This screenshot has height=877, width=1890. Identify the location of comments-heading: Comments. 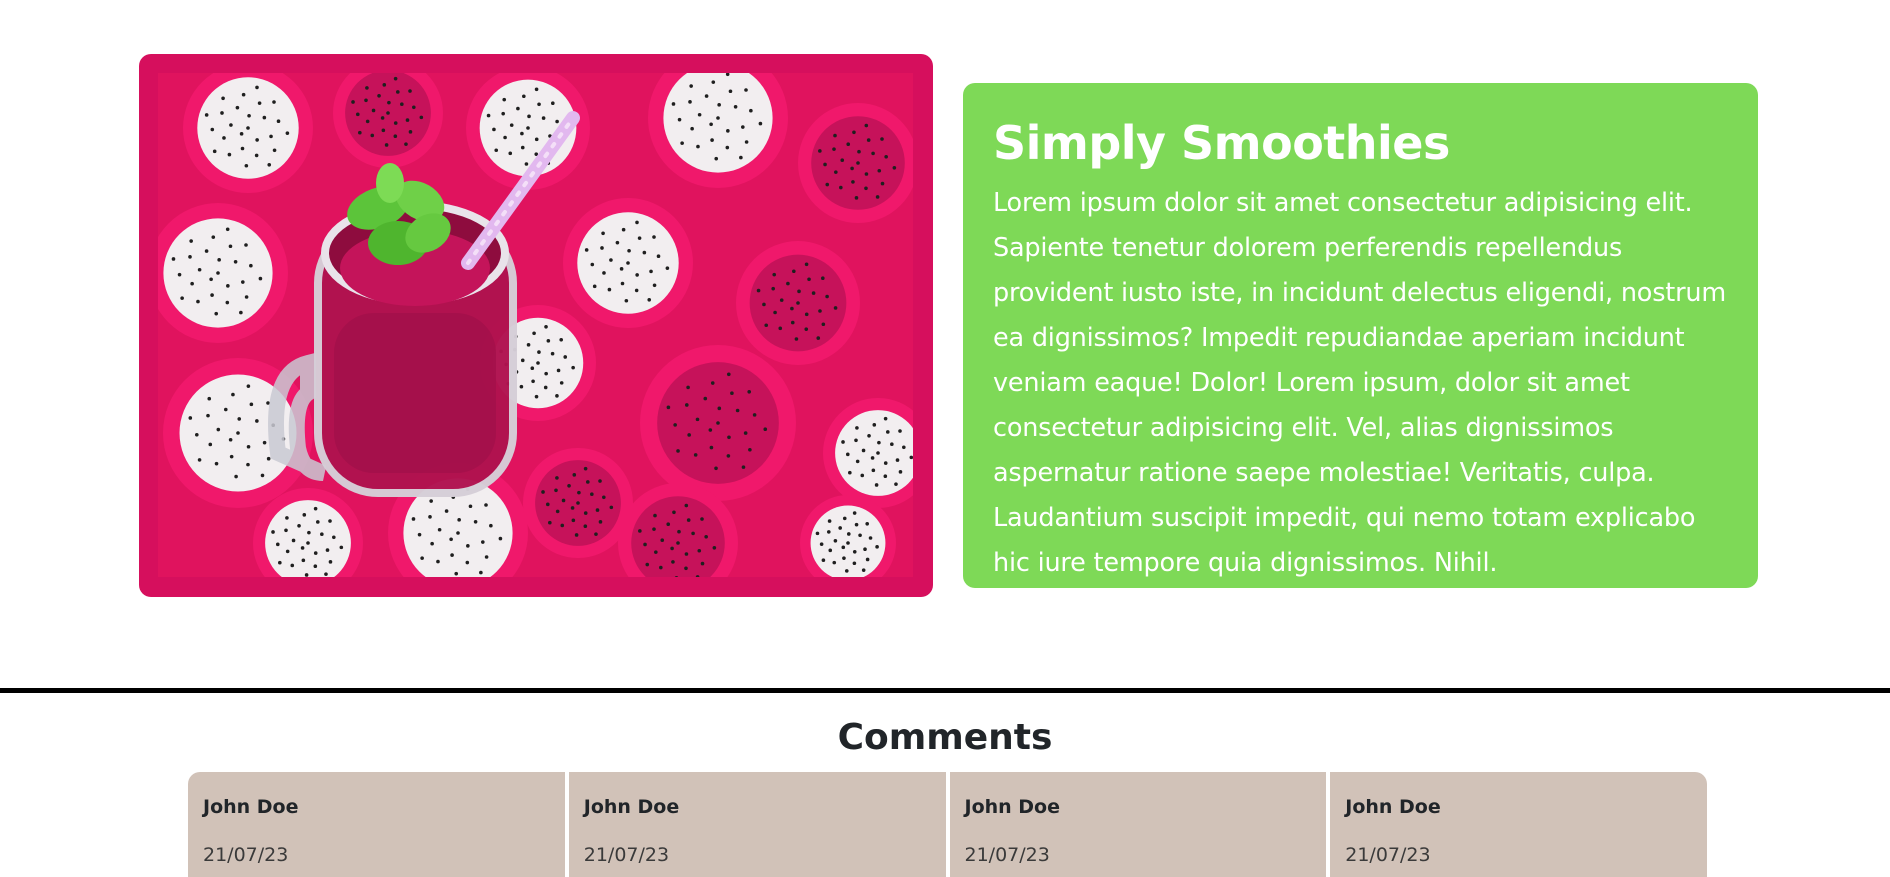
(945, 737).